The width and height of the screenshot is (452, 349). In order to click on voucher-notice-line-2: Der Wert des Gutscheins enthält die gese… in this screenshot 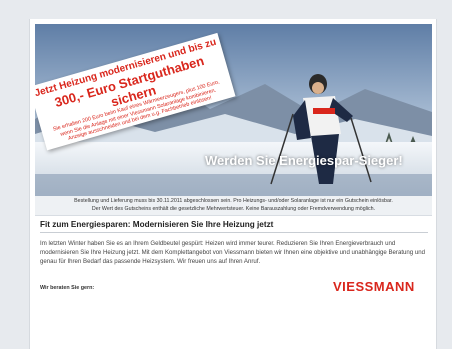, I will do `click(233, 208)`.